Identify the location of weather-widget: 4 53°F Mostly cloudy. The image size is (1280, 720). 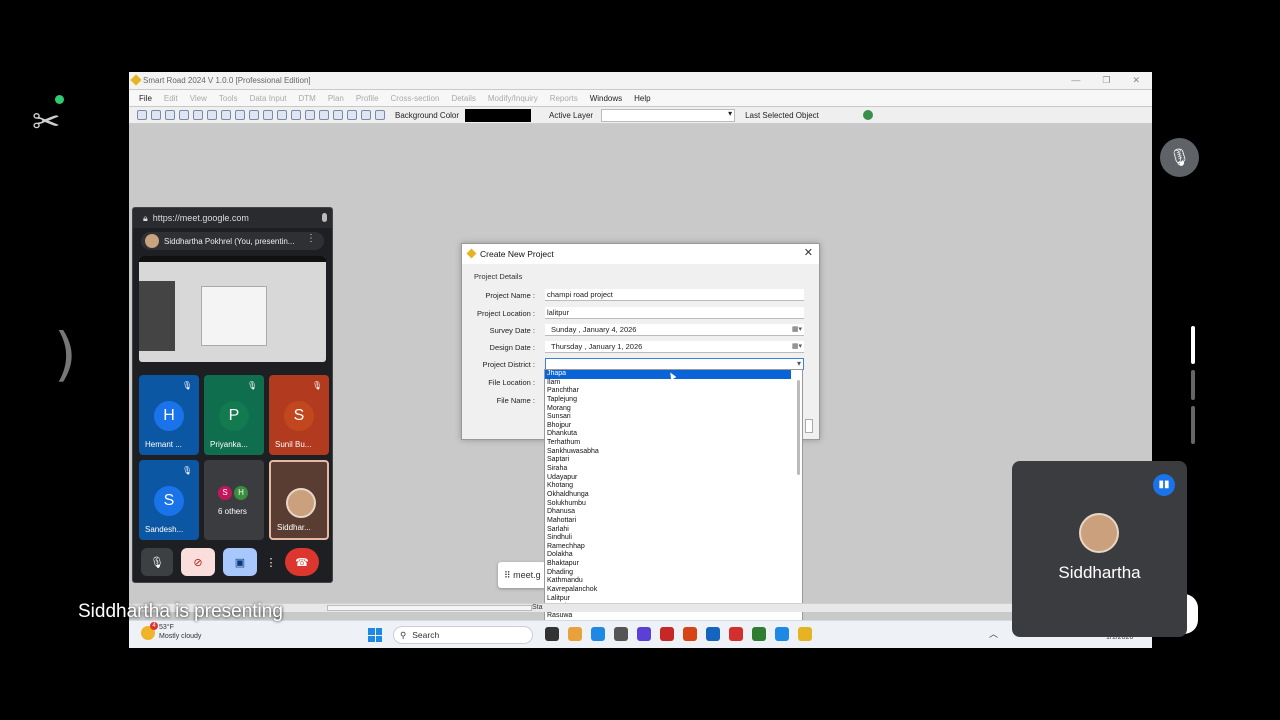
(171, 631).